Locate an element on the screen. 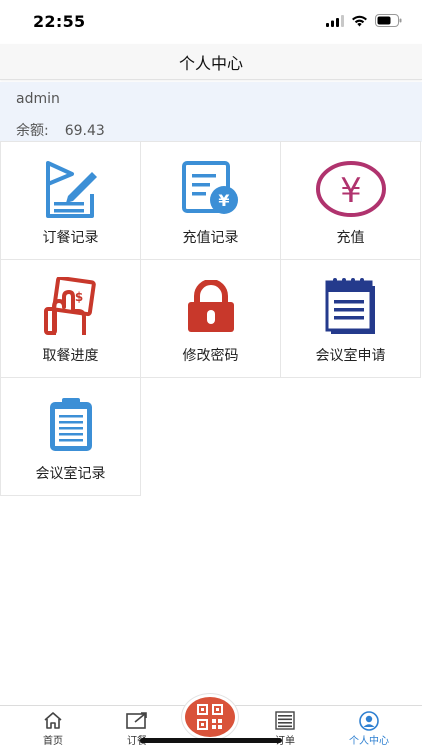  wifi-icon is located at coordinates (359, 20).